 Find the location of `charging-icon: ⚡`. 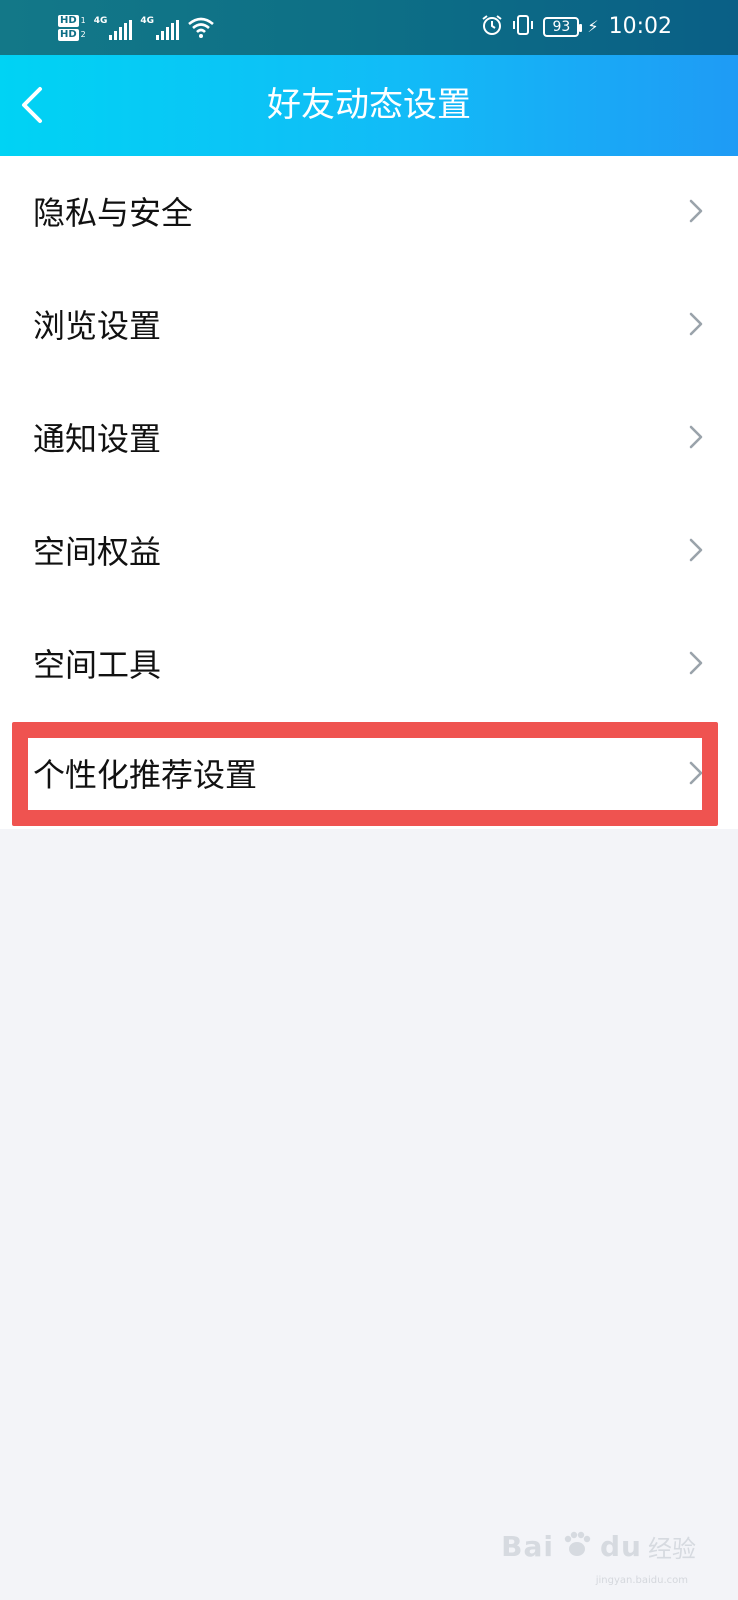

charging-icon: ⚡ is located at coordinates (593, 26).